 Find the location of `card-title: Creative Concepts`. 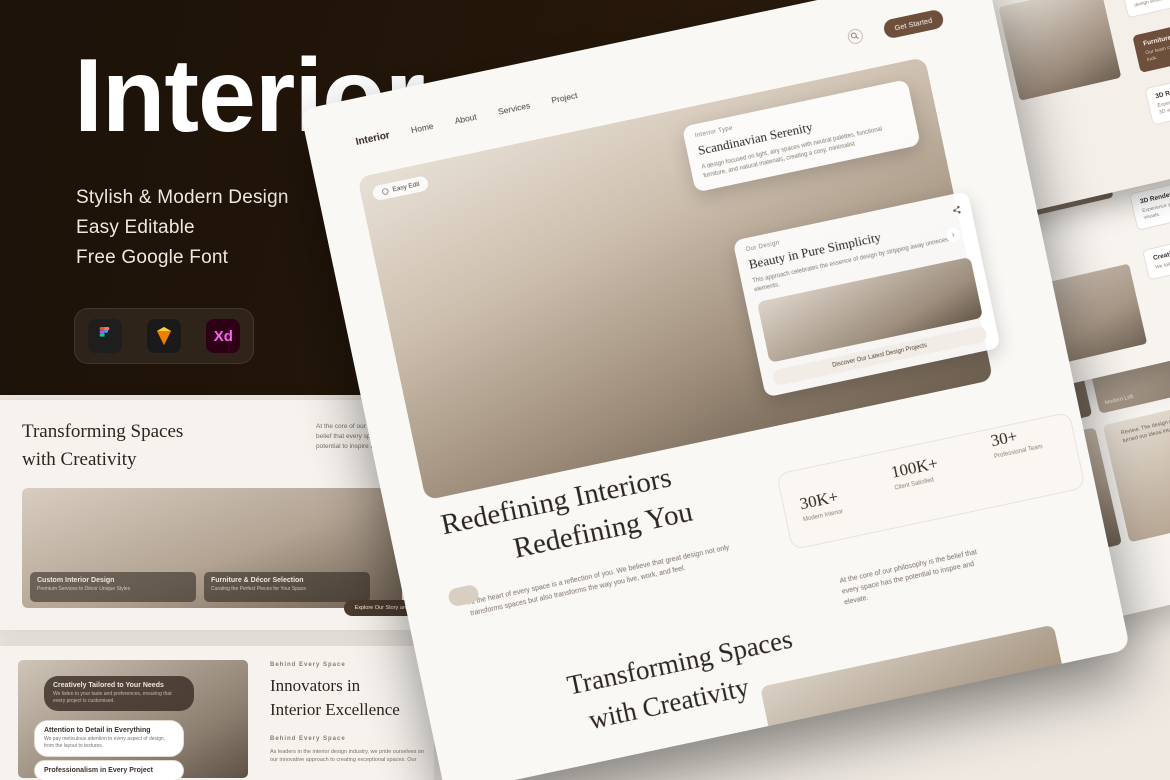

card-title: Creative Concepts is located at coordinates (1161, 252).